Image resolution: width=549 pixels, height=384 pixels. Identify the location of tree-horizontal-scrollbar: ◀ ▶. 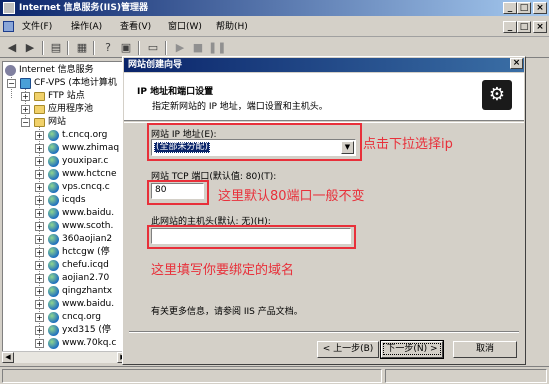
(65, 357).